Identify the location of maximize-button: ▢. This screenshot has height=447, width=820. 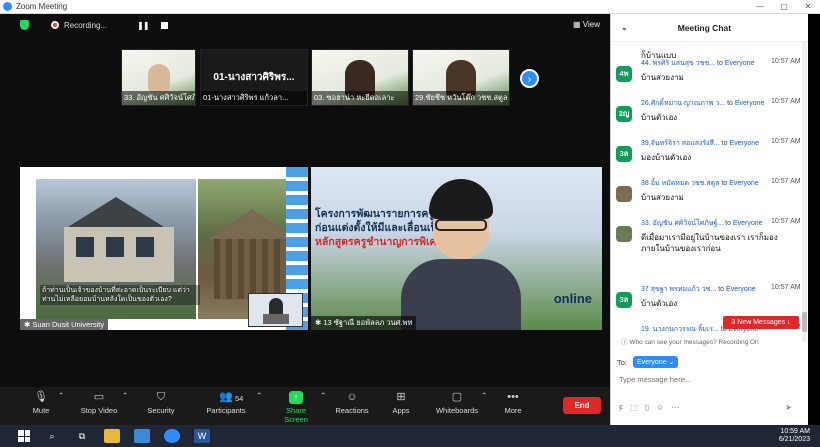
(784, 7).